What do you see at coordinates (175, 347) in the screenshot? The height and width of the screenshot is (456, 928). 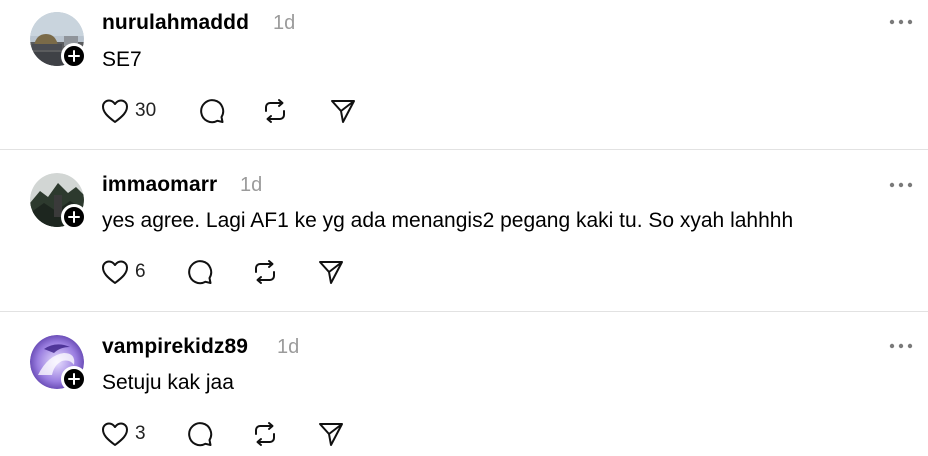 I see `username: vampirekidz89` at bounding box center [175, 347].